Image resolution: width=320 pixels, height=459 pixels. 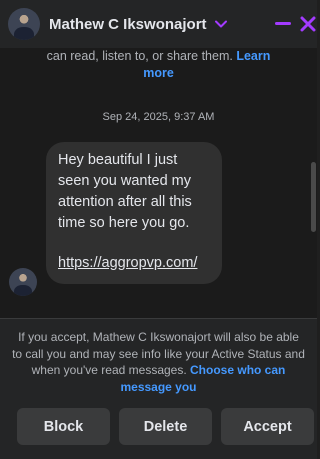 I want to click on scrollbar, so click(x=313, y=193).